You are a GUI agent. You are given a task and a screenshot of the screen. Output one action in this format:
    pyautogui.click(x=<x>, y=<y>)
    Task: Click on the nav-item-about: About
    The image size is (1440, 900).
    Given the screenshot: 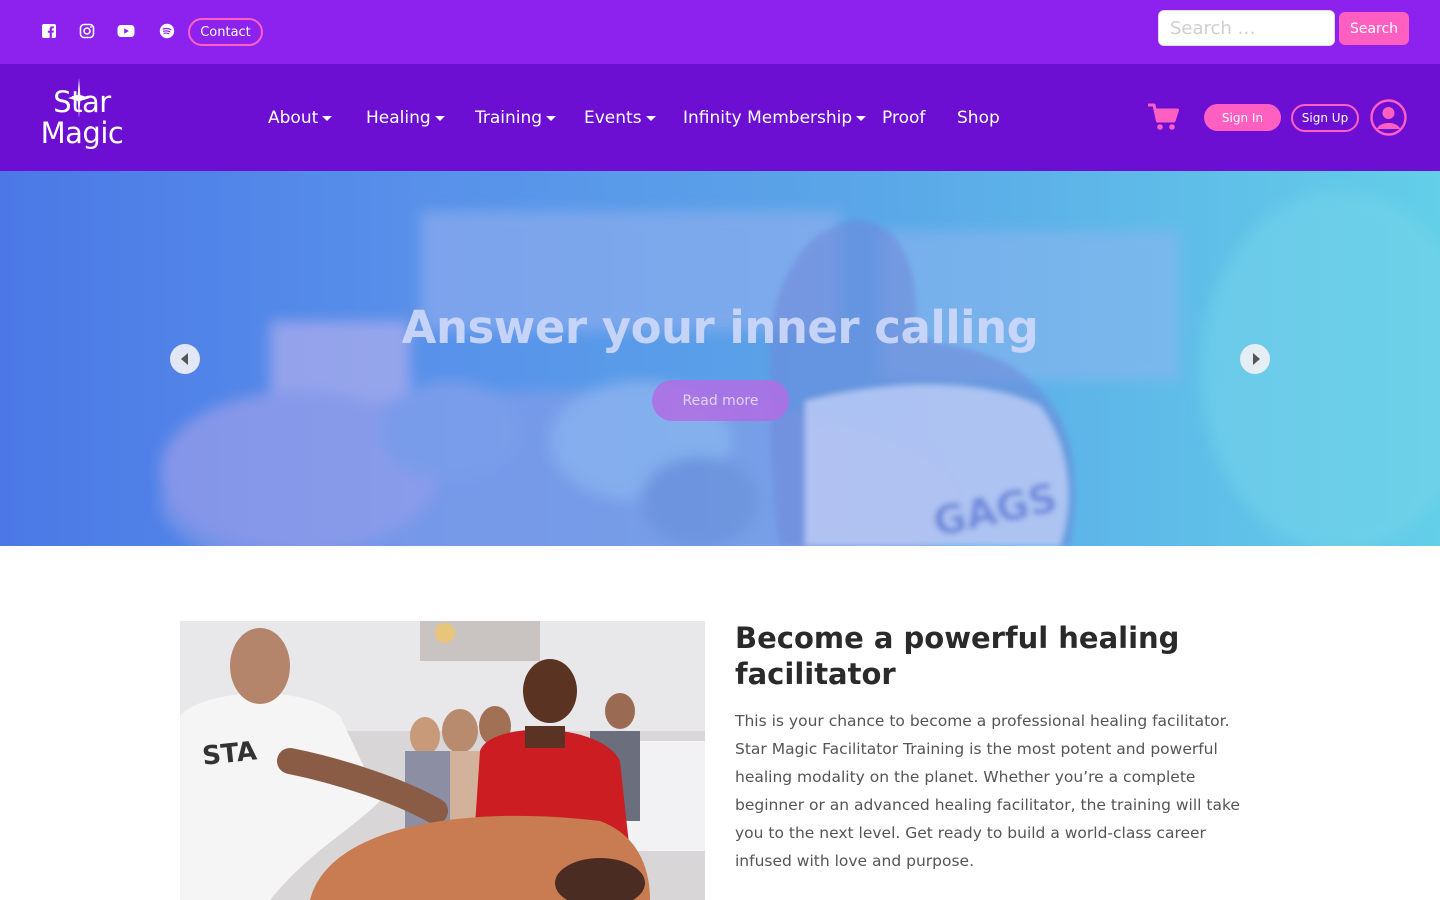 What is the action you would take?
    pyautogui.click(x=300, y=118)
    